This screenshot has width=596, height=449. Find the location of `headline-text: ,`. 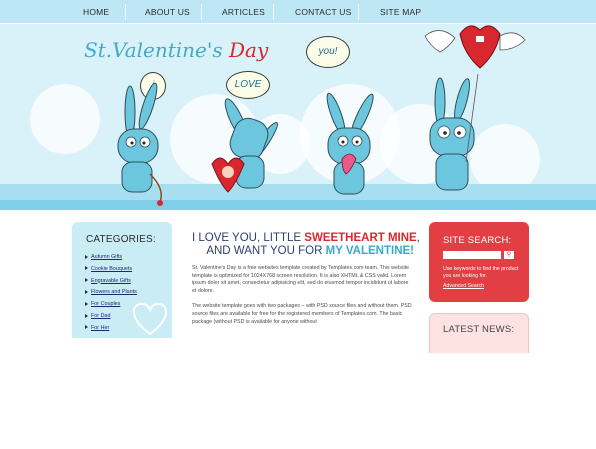

headline-text: , is located at coordinates (418, 238).